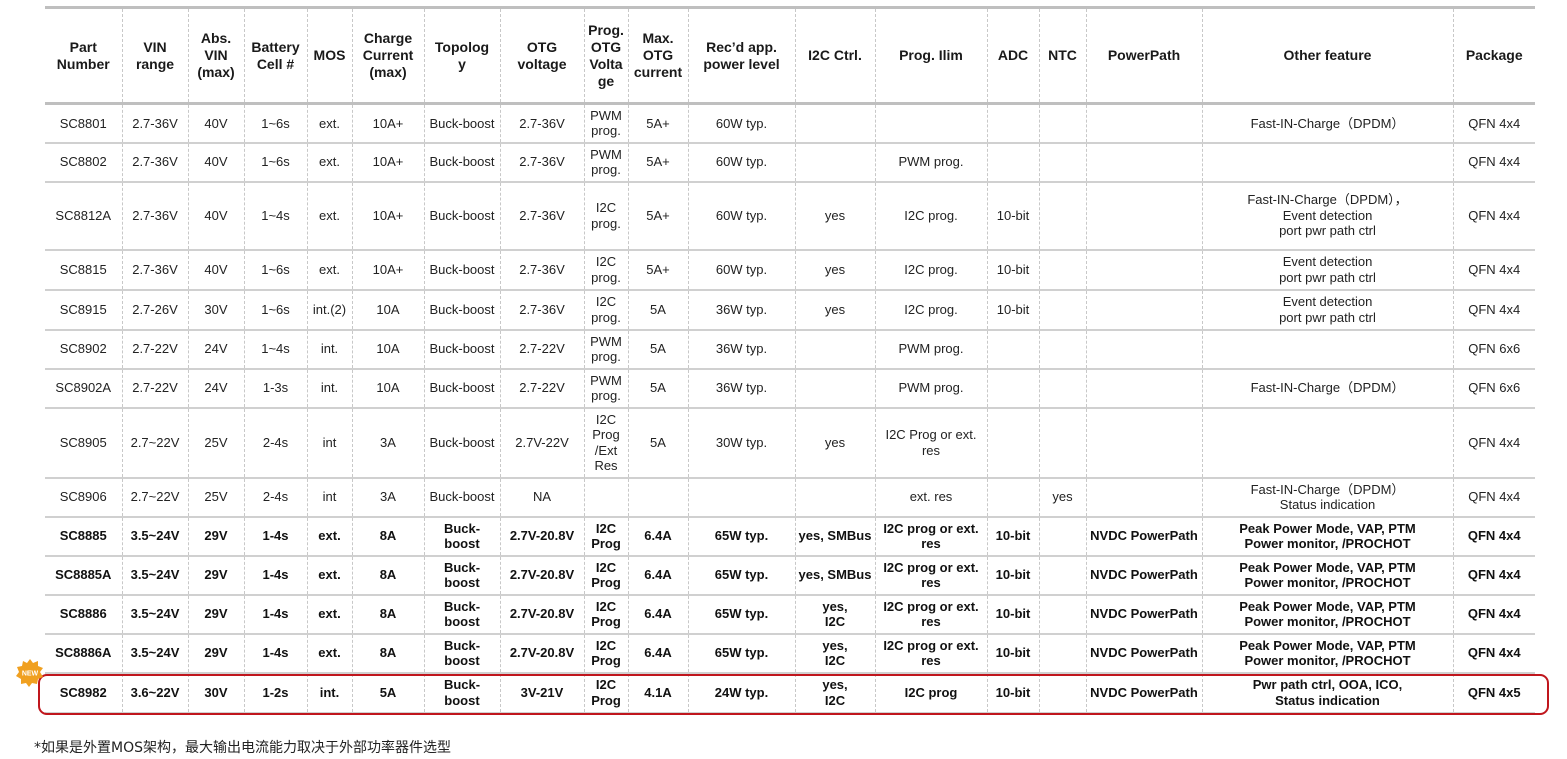 This screenshot has height=759, width=1567. What do you see at coordinates (1062, 55) in the screenshot?
I see `header-ntc: NTC` at bounding box center [1062, 55].